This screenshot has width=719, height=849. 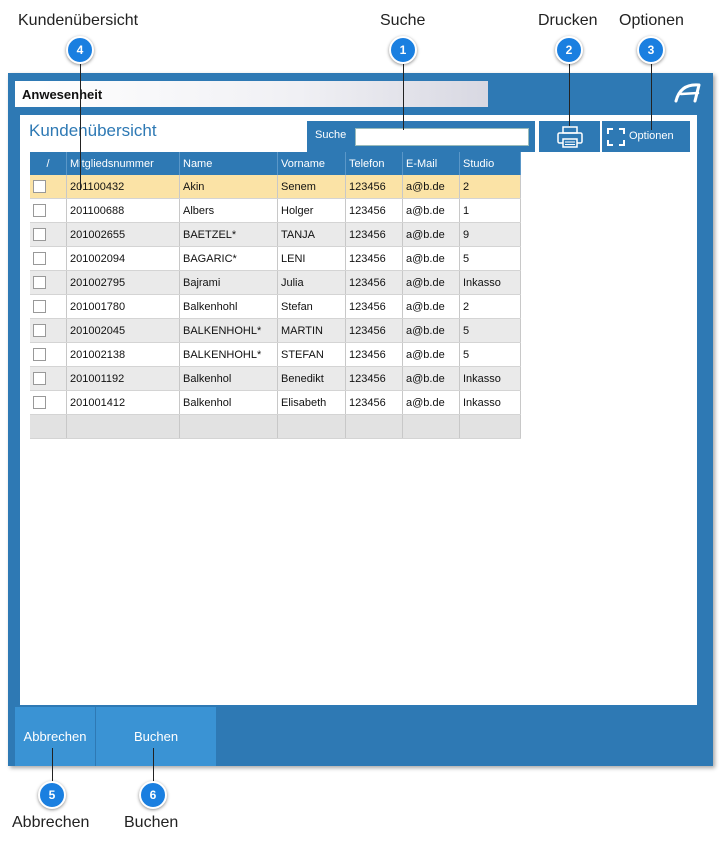 I want to click on cell-member-number: 201001780, so click(x=123, y=306).